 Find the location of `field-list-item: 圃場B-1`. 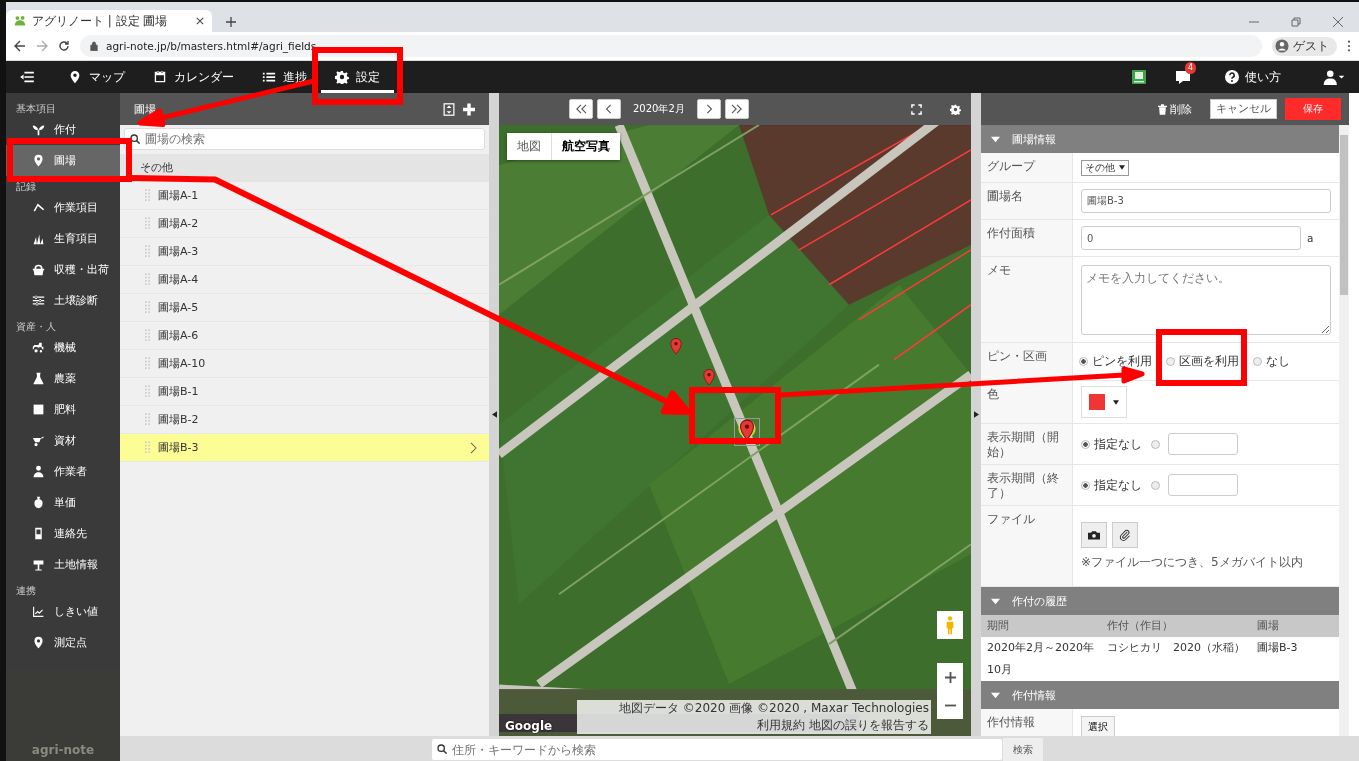

field-list-item: 圃場B-1 is located at coordinates (304, 392).